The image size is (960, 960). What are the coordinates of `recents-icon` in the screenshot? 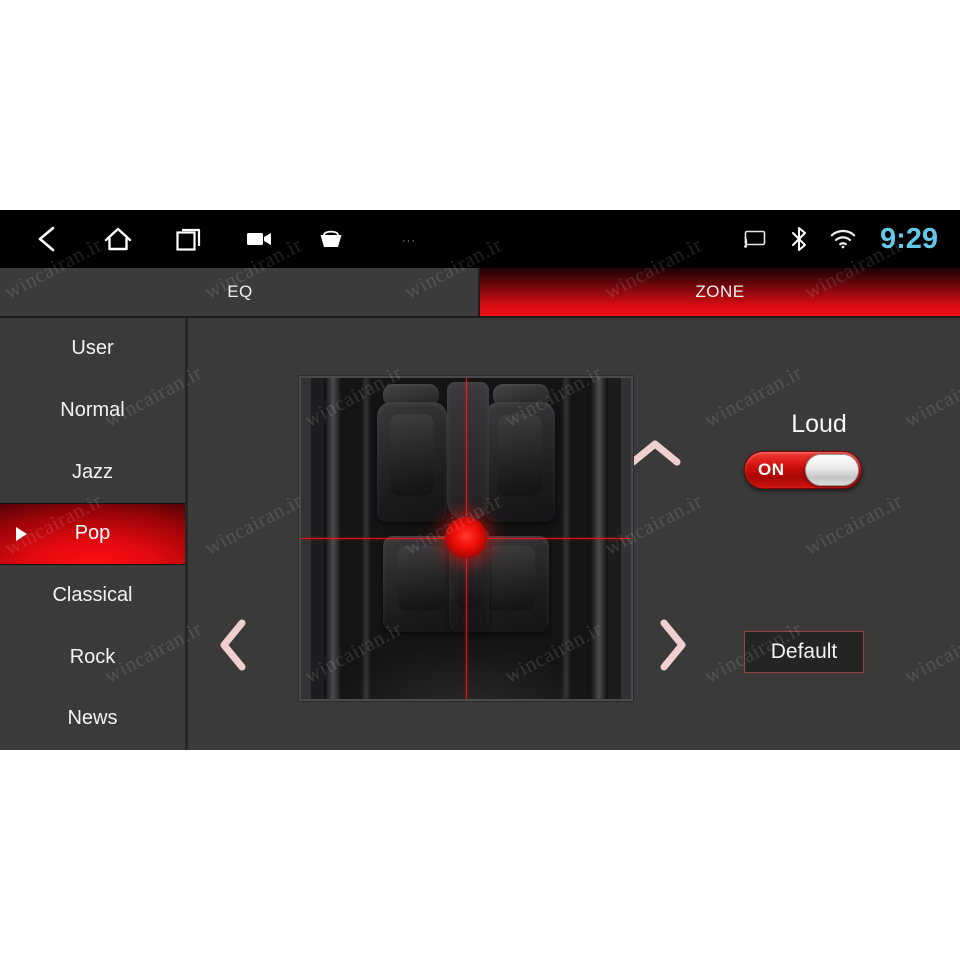 It's located at (189, 239).